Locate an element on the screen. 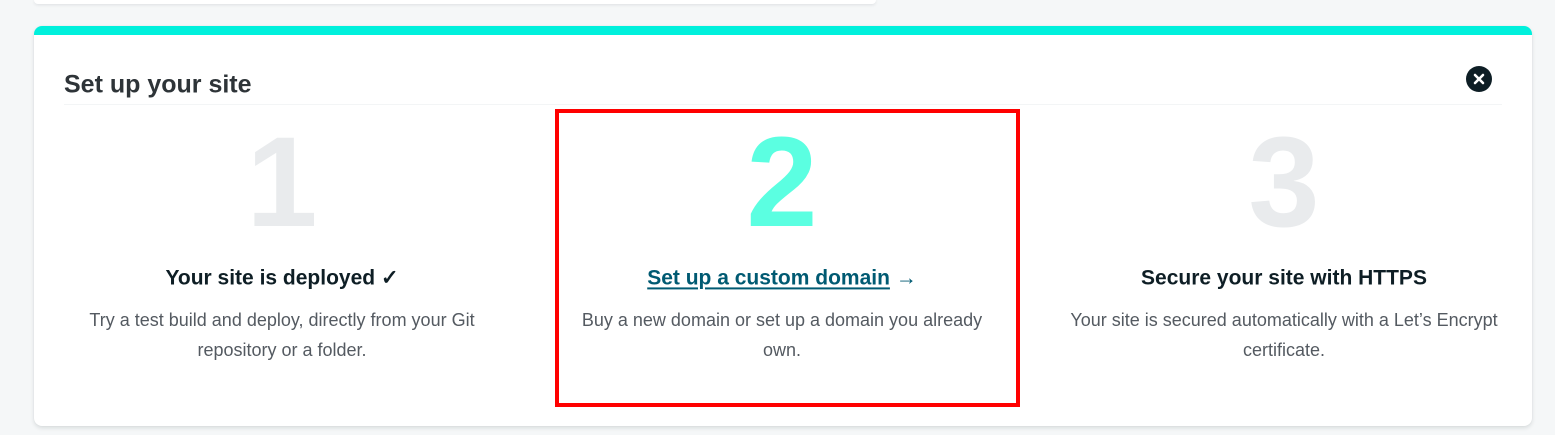 The height and width of the screenshot is (435, 1555). step-heading: Secure your site with HTTPS is located at coordinates (1284, 278).